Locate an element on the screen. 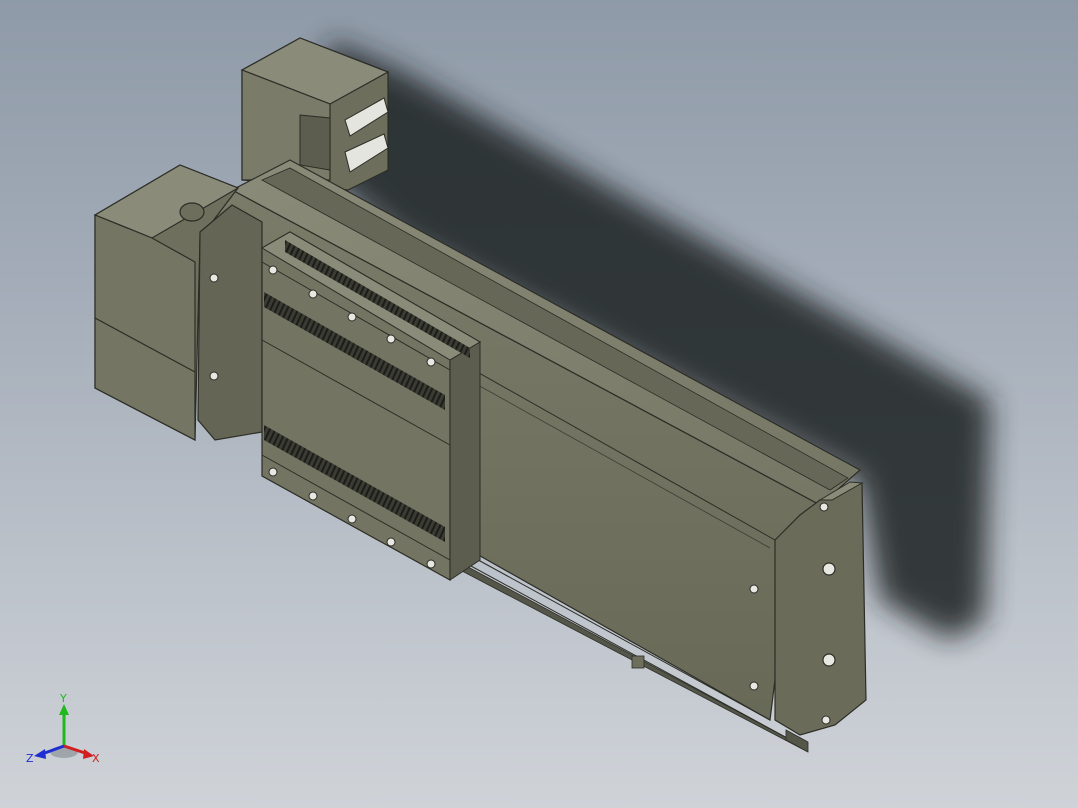  coupling-flange is located at coordinates (230, 322).